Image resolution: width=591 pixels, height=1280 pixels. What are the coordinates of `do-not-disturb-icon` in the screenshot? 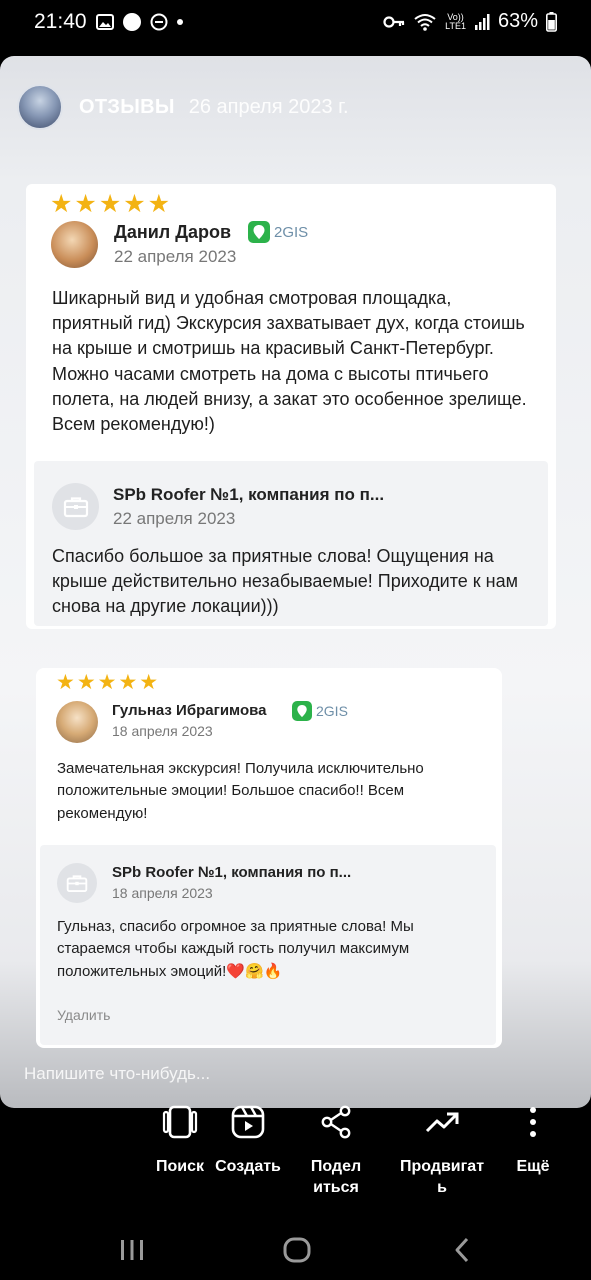 It's located at (159, 22).